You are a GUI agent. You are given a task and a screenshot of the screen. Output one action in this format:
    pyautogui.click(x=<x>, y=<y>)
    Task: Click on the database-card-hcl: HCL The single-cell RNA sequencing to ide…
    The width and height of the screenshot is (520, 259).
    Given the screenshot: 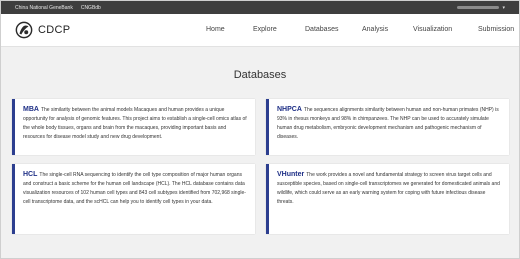 What is the action you would take?
    pyautogui.click(x=133, y=199)
    